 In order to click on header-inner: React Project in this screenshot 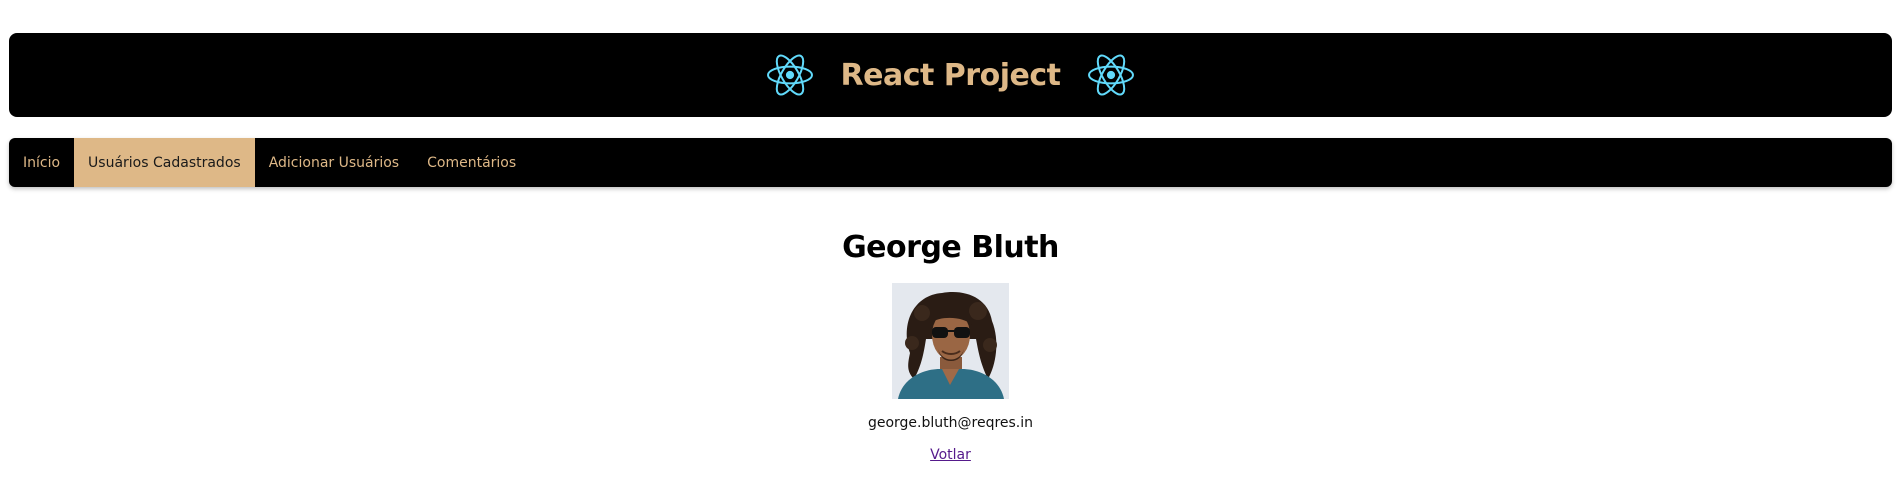, I will do `click(950, 75)`.